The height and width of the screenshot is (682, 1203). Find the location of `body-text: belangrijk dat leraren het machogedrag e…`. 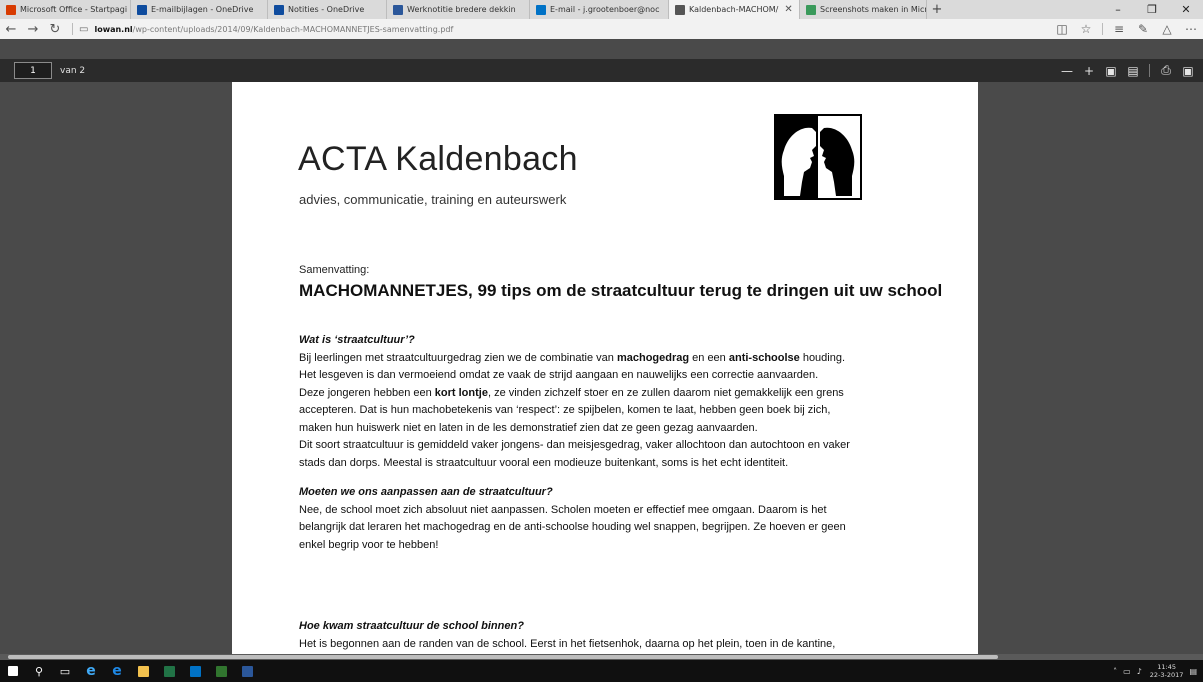

body-text: belangrijk dat leraren het machogedrag e… is located at coordinates (572, 527).